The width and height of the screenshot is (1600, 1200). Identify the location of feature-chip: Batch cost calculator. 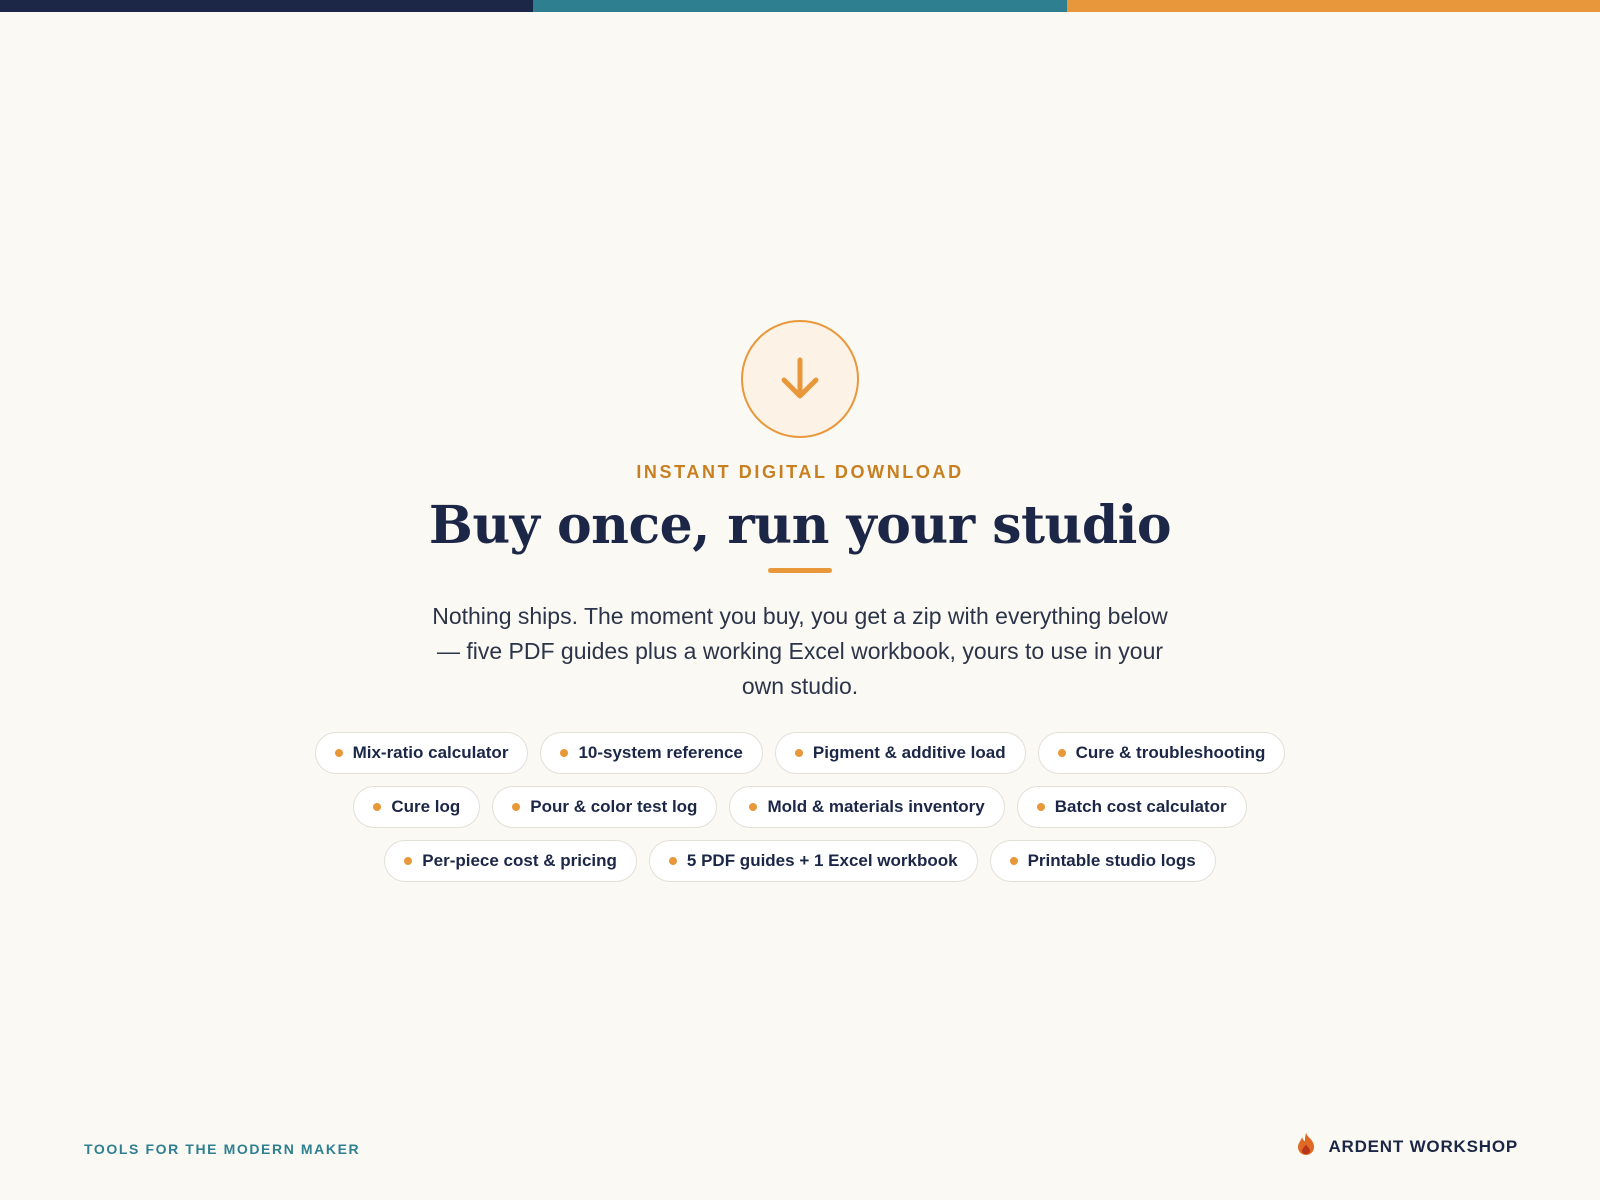
(1131, 807).